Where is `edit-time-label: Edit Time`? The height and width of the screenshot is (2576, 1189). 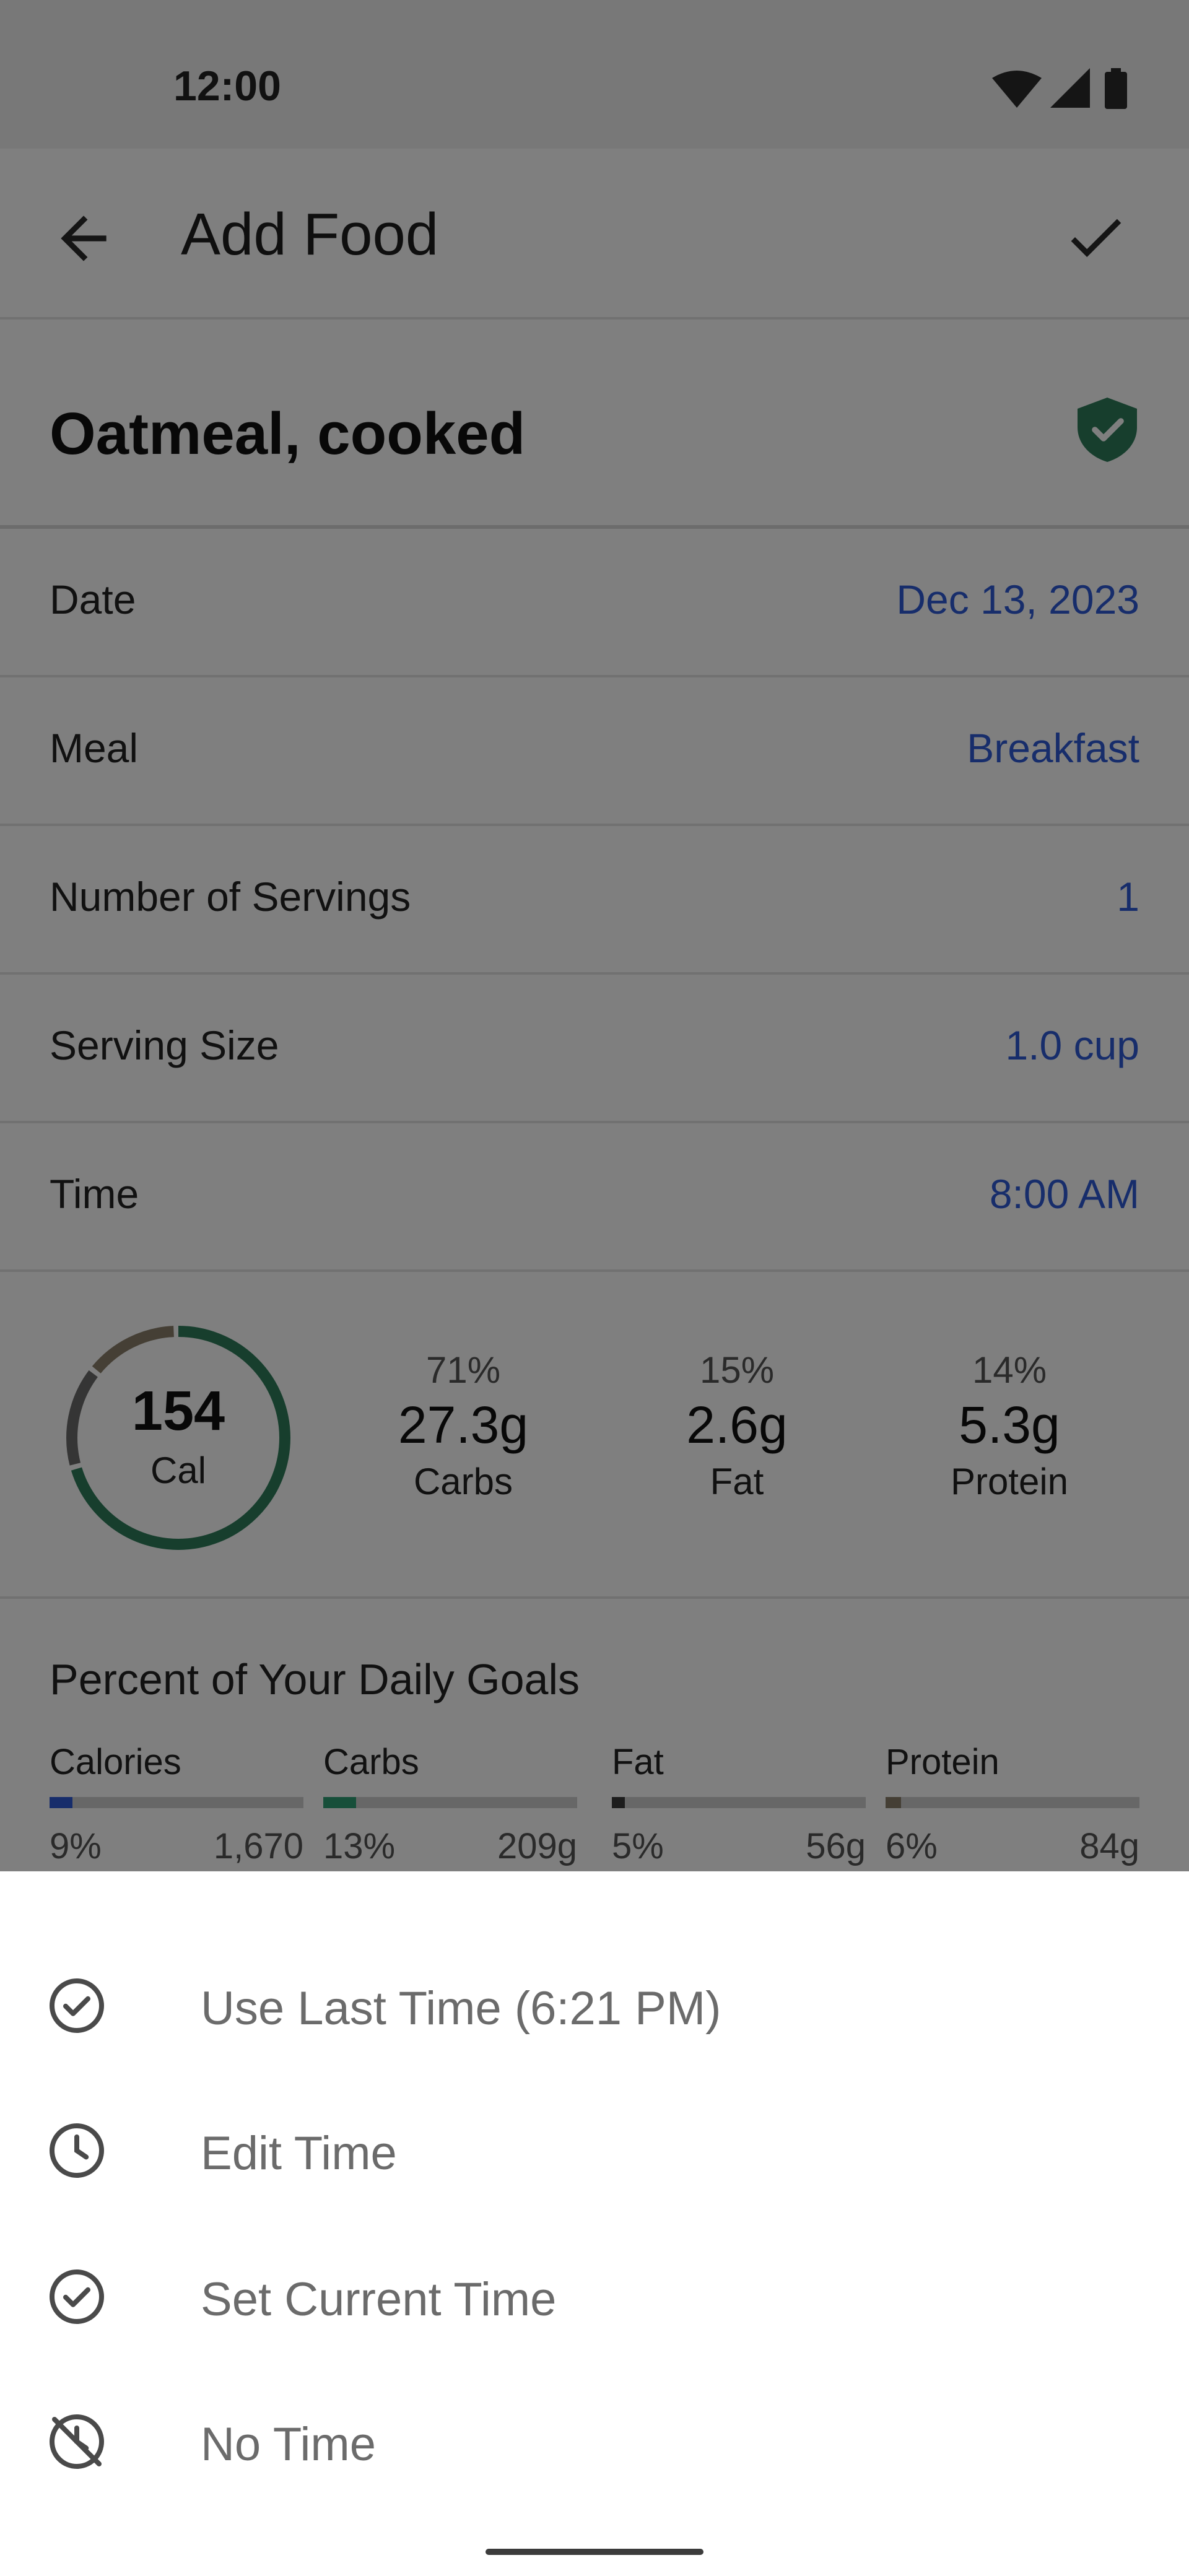
edit-time-label: Edit Time is located at coordinates (299, 2153).